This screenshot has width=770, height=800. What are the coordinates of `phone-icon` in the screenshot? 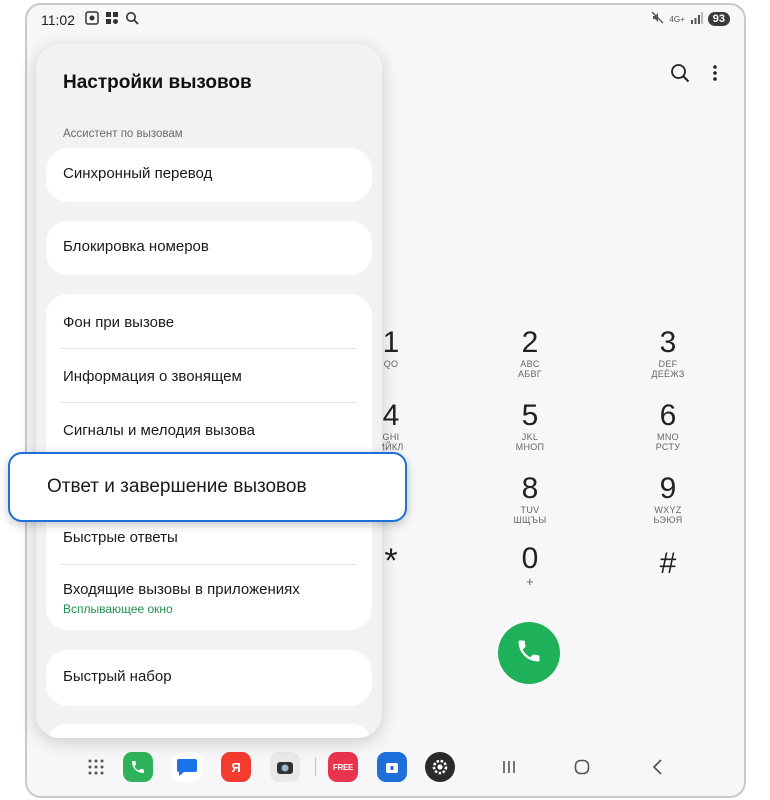 It's located at (529, 653).